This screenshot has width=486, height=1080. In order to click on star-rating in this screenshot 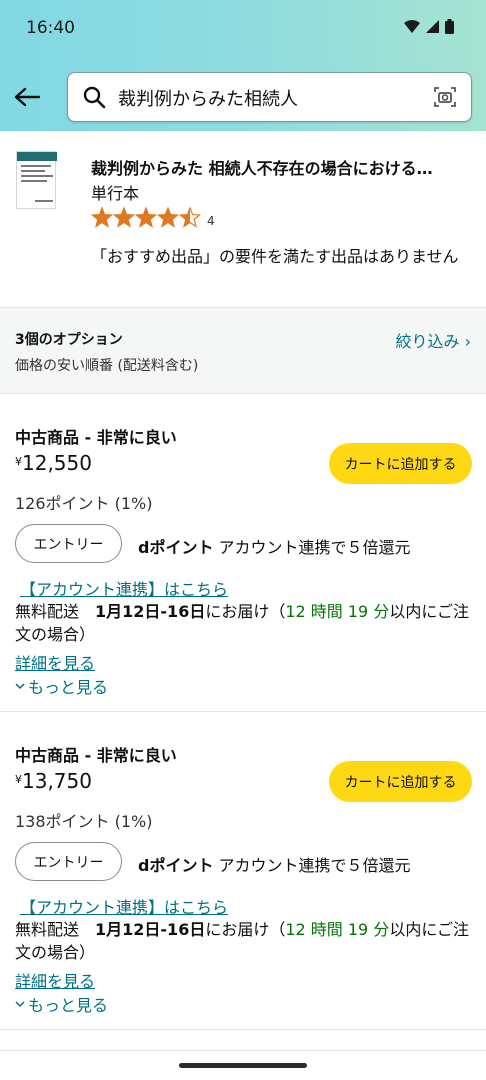, I will do `click(147, 218)`.